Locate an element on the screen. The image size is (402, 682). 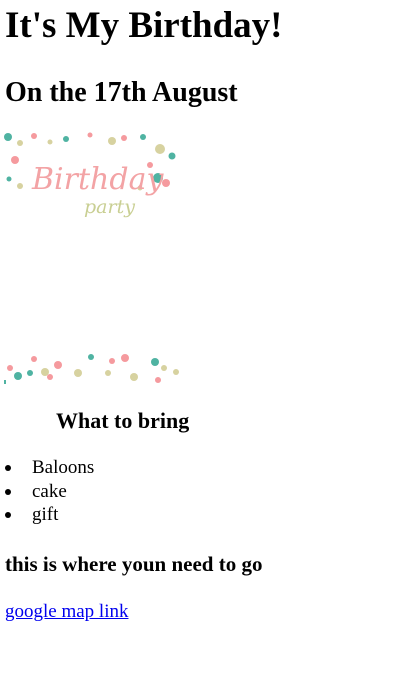
list-item: cake is located at coordinates (47, 492).